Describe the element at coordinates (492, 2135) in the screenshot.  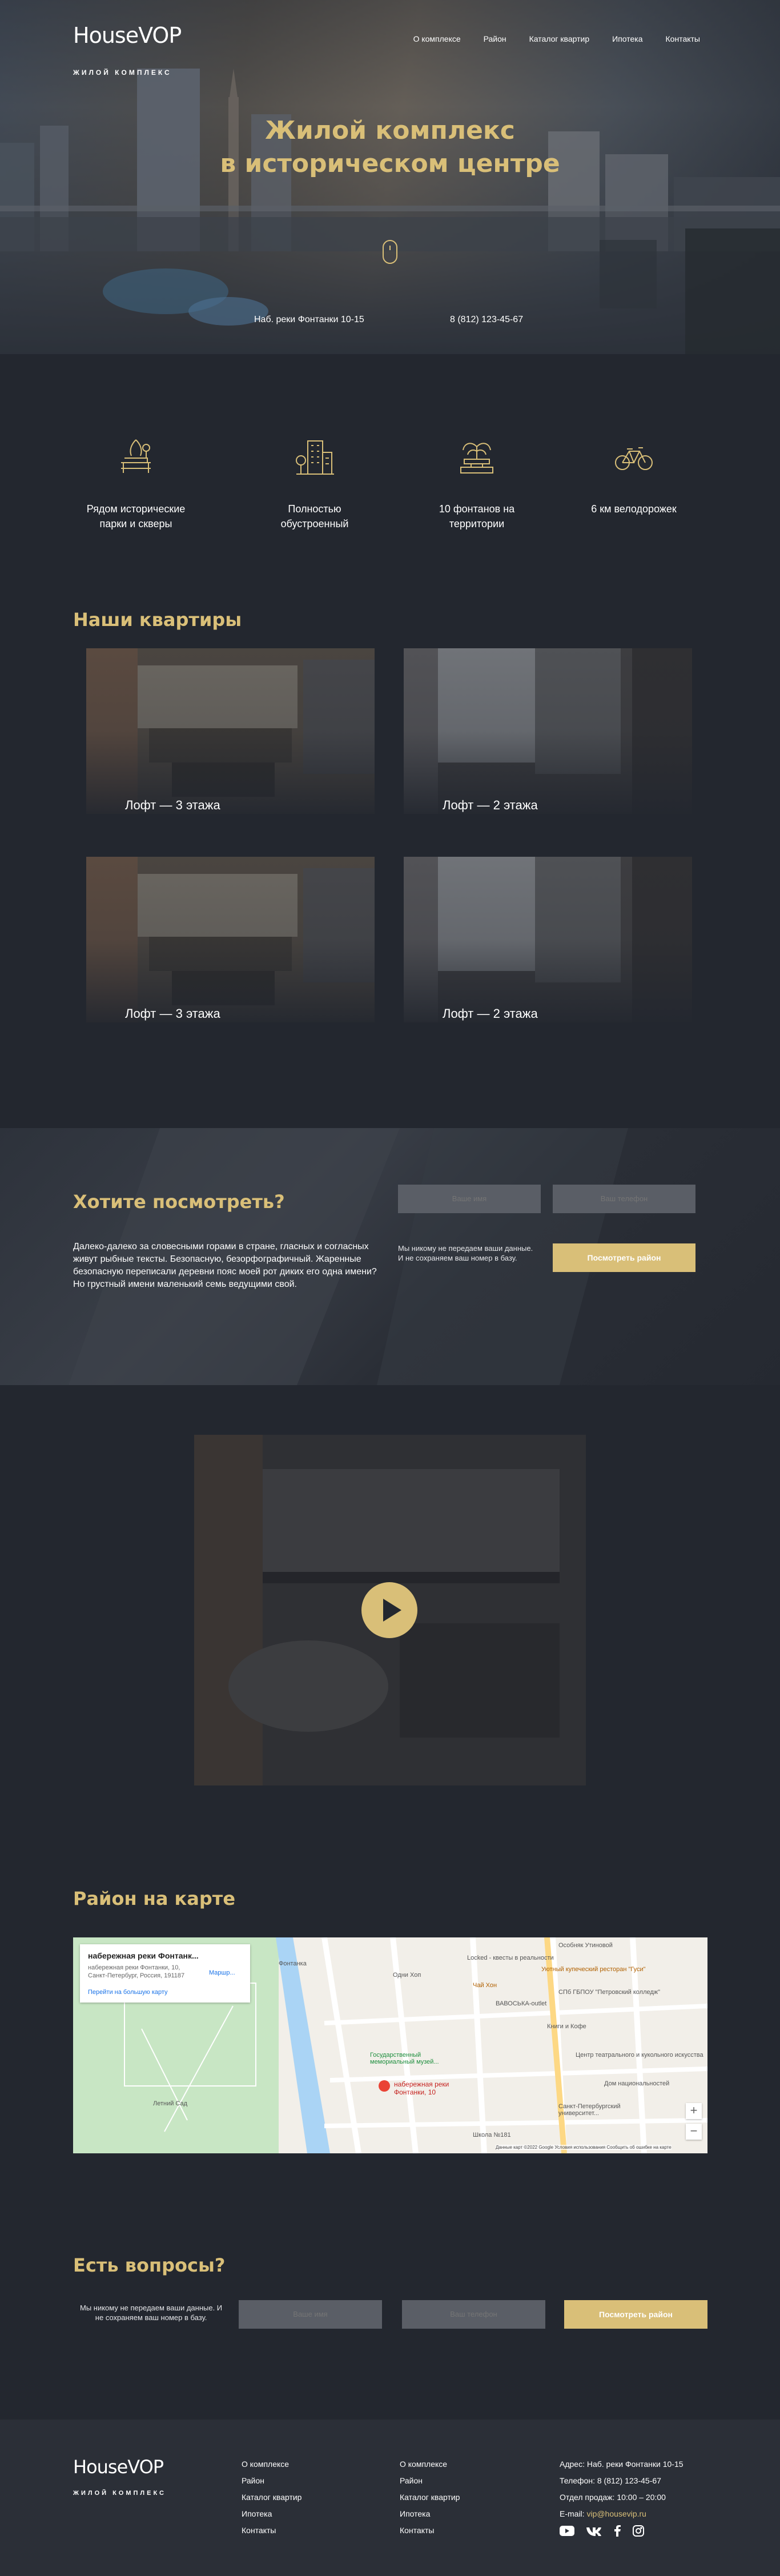
I see `map-label-shkola: Школа №181` at that location.